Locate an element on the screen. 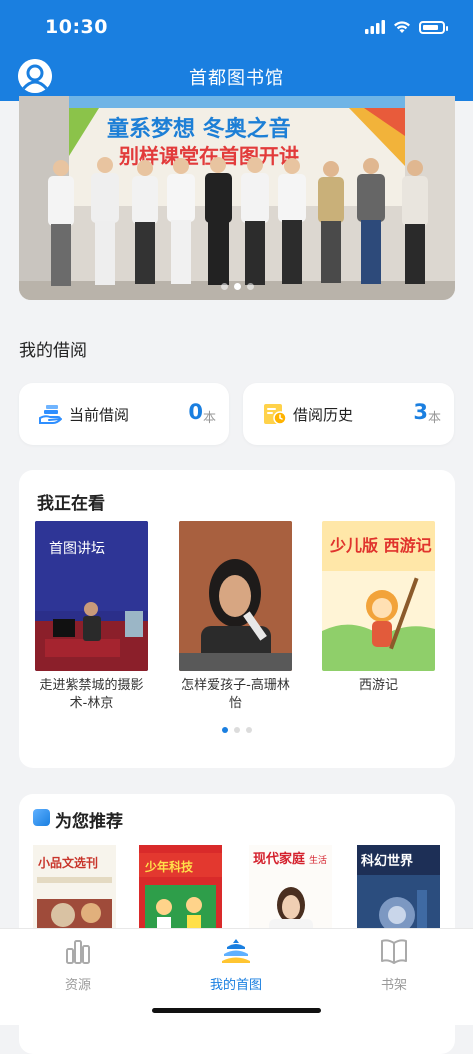 This screenshot has width=473, height=1054. history-list-icon is located at coordinates (275, 414).